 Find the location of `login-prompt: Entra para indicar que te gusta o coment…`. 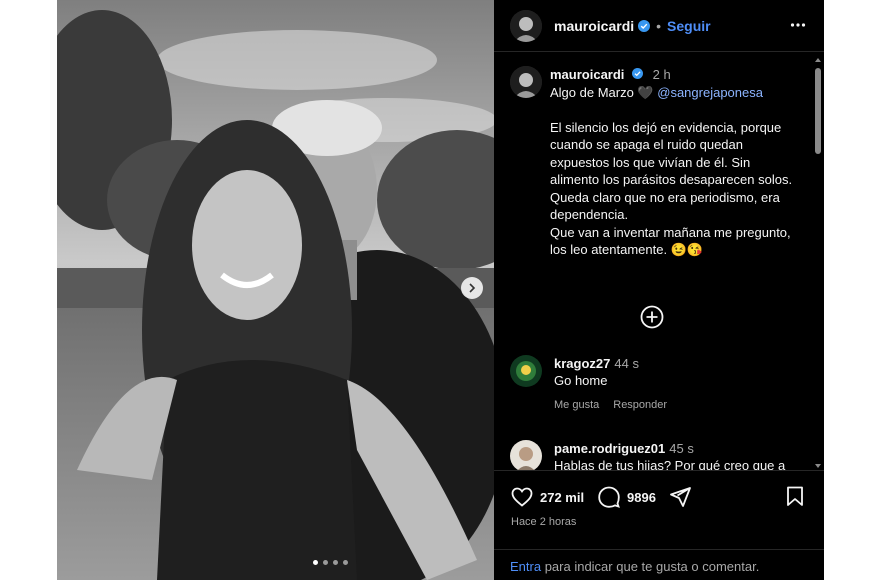

login-prompt: Entra para indicar que te gusta o coment… is located at coordinates (659, 564).